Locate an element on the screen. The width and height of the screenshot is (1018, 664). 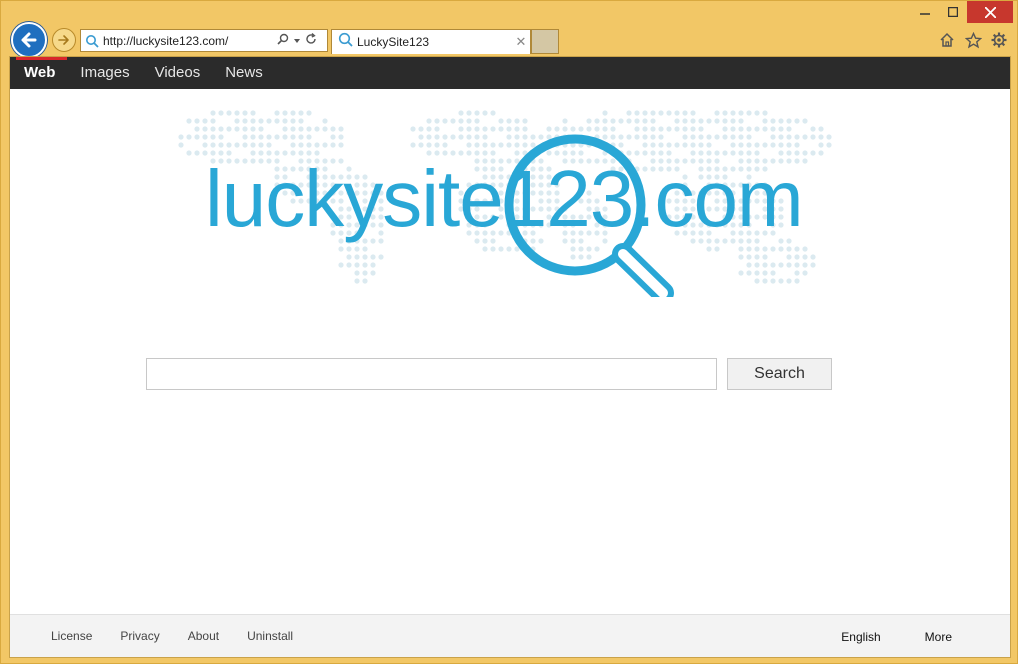
address-tools is located at coordinates (297, 41).